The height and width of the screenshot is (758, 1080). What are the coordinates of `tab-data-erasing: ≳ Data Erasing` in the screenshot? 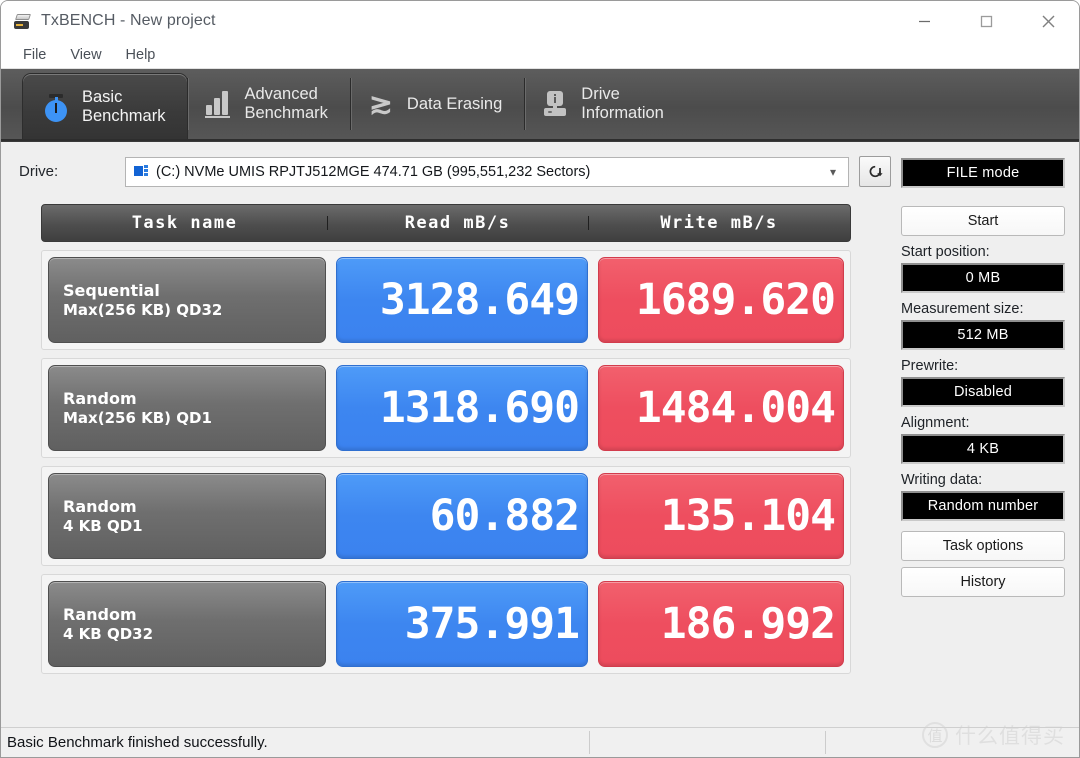 It's located at (436, 104).